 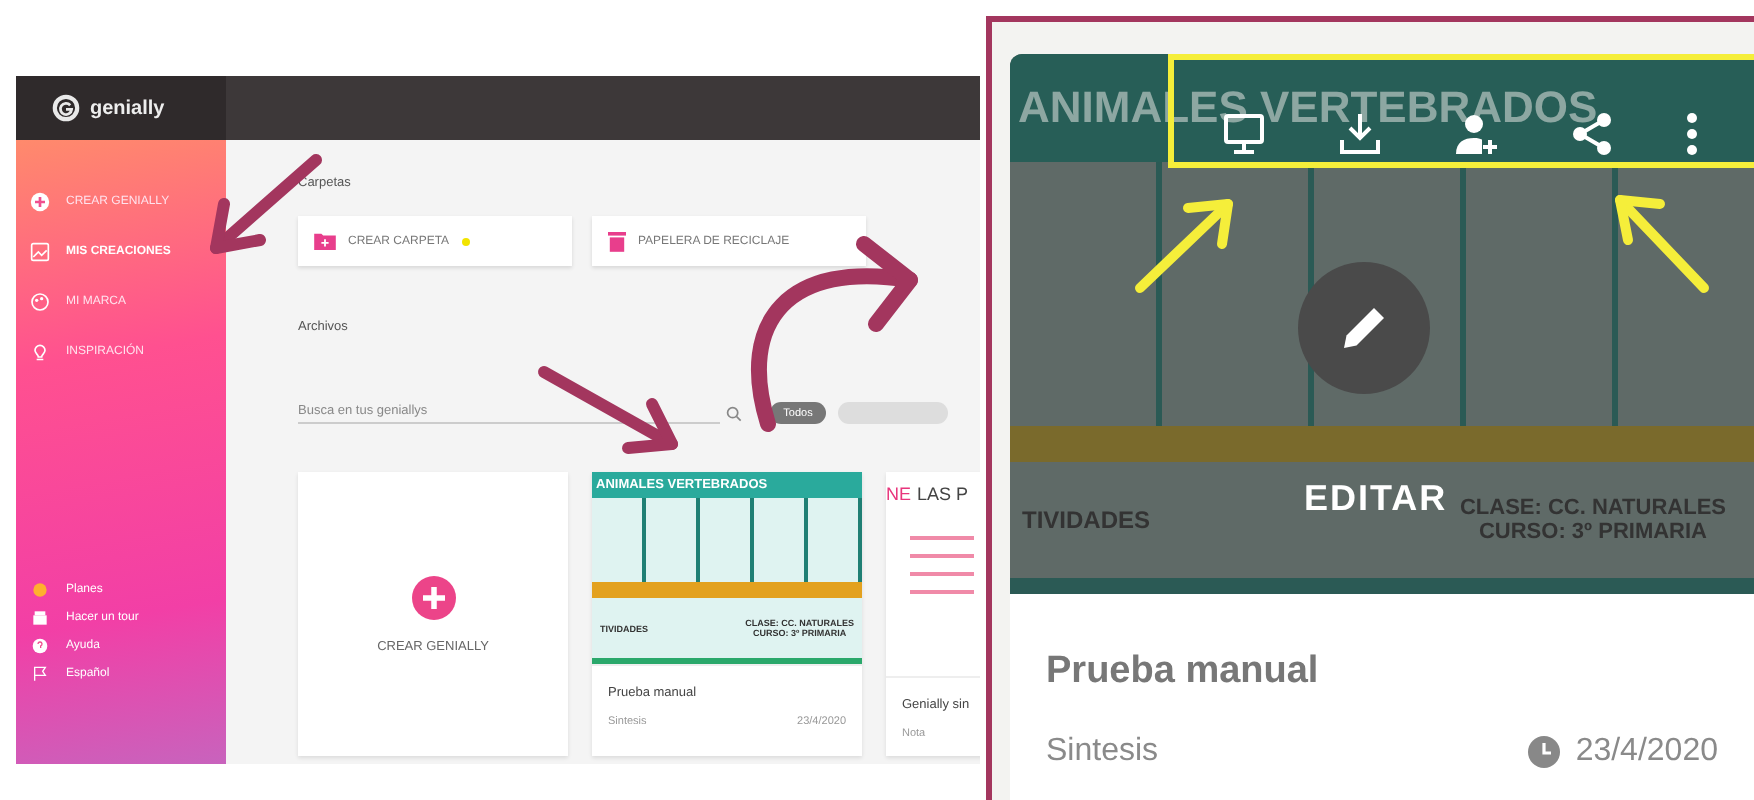 I want to click on search-icon, so click(x=734, y=413).